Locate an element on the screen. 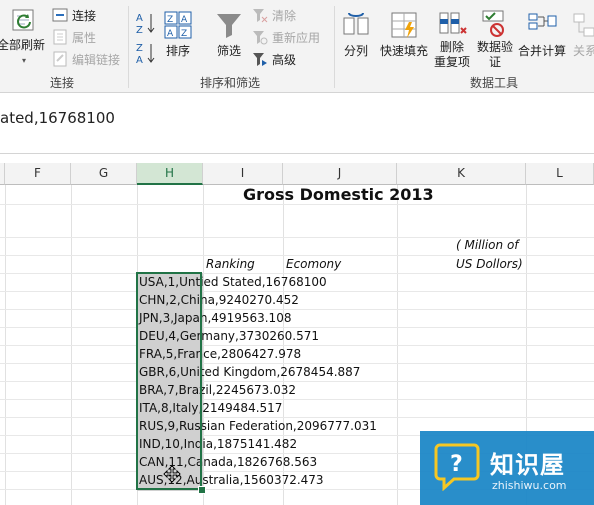 The width and height of the screenshot is (594, 505). data-validation-label-2: 证 is located at coordinates (494, 62).